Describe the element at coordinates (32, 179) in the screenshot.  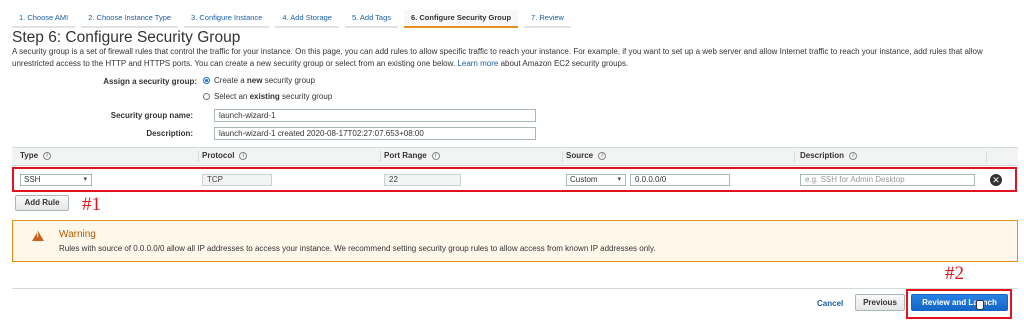
I see `type-select-value: SSH` at that location.